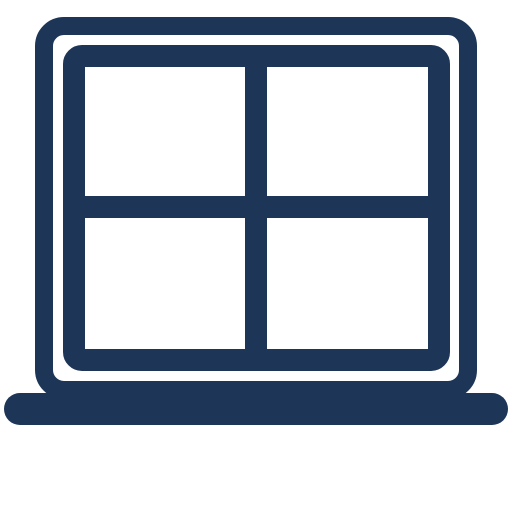 The image size is (512, 512). Describe the element at coordinates (256, 409) in the screenshot. I see `laptop-base` at that location.